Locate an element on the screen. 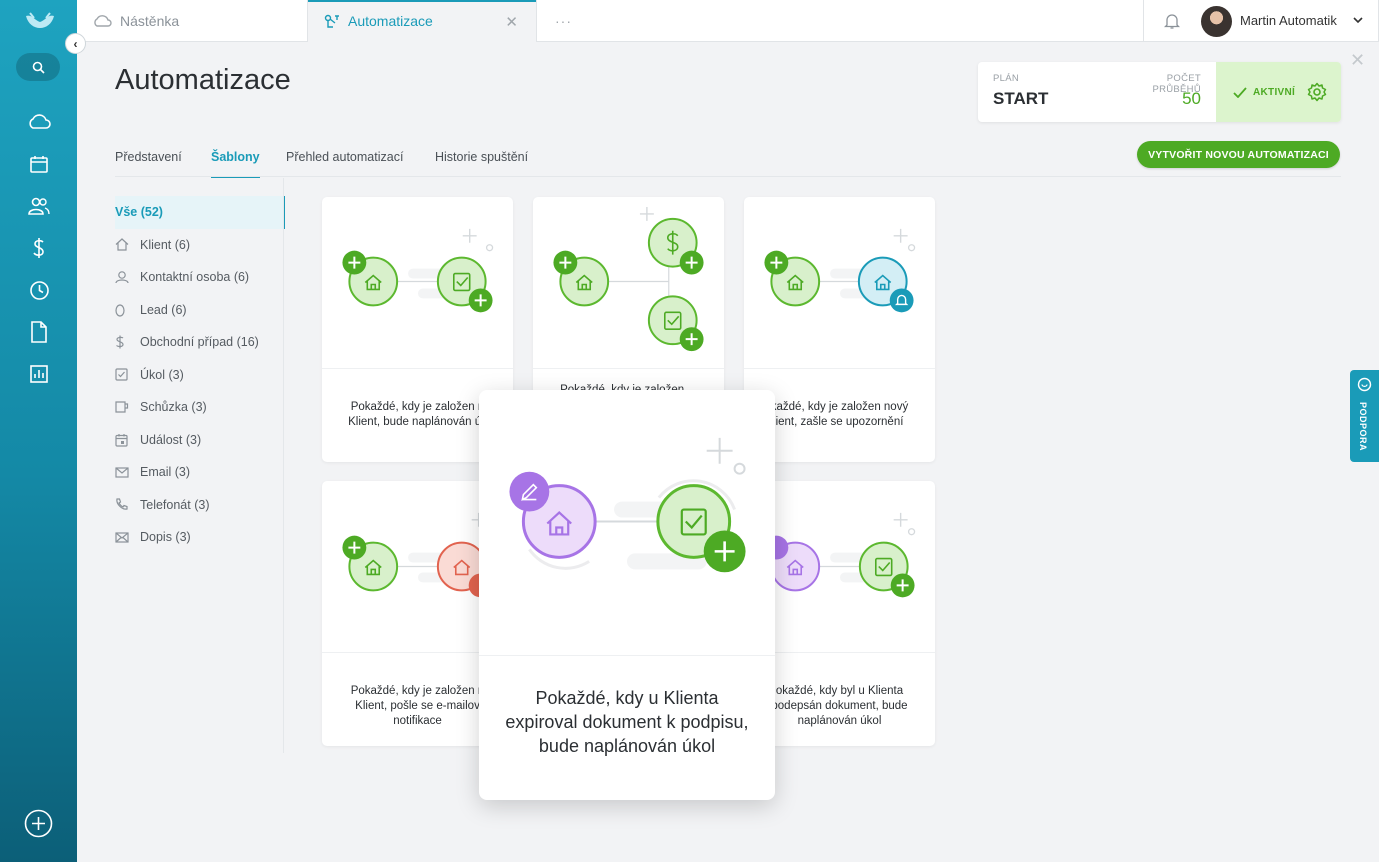  avatar is located at coordinates (1216, 21).